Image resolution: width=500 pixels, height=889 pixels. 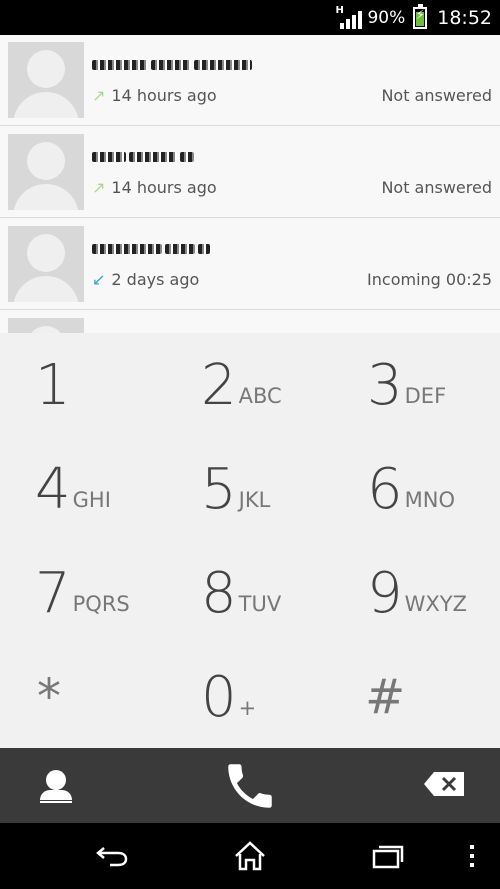 What do you see at coordinates (432, 697) in the screenshot?
I see `dial-key-hash: #` at bounding box center [432, 697].